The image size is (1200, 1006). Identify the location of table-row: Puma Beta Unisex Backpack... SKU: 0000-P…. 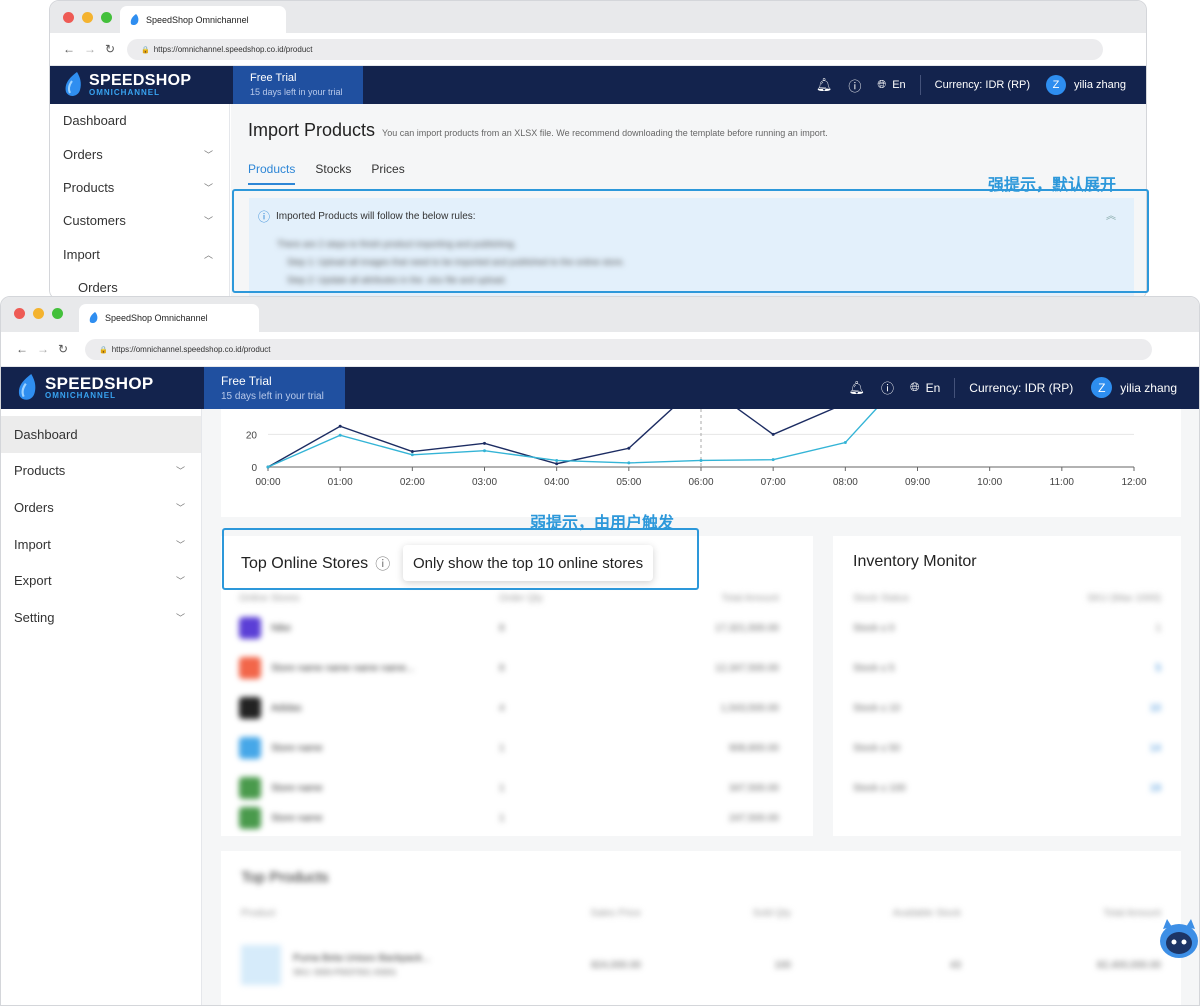
(701, 965).